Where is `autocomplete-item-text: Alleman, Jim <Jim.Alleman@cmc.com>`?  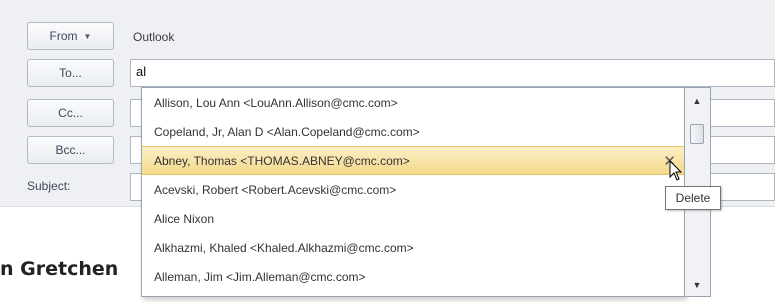
autocomplete-item-text: Alleman, Jim <Jim.Alleman@cmc.com> is located at coordinates (260, 276).